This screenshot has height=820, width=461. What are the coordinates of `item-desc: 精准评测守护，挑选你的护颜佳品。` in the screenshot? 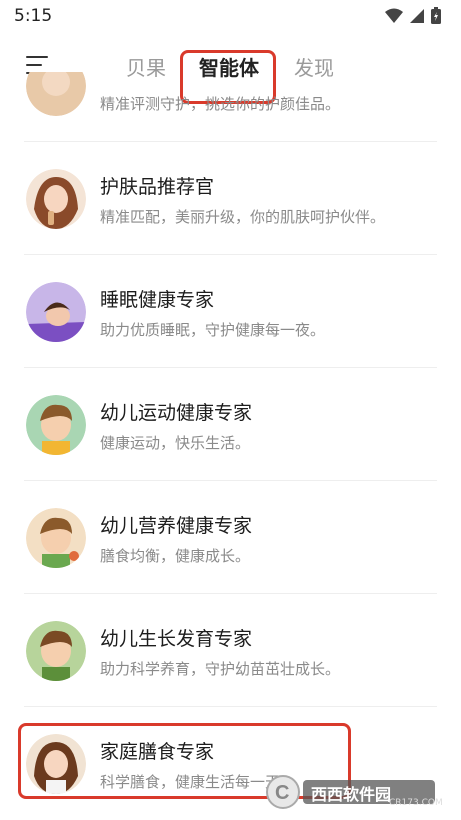 It's located at (220, 104).